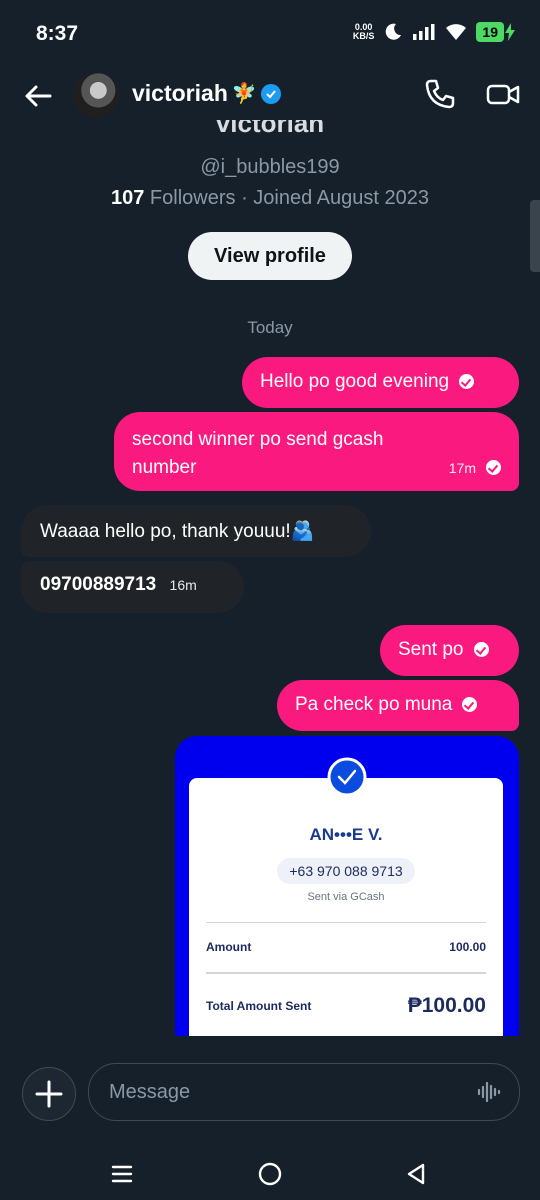  What do you see at coordinates (398, 705) in the screenshot?
I see `outgoing-message: Pa check po muna` at bounding box center [398, 705].